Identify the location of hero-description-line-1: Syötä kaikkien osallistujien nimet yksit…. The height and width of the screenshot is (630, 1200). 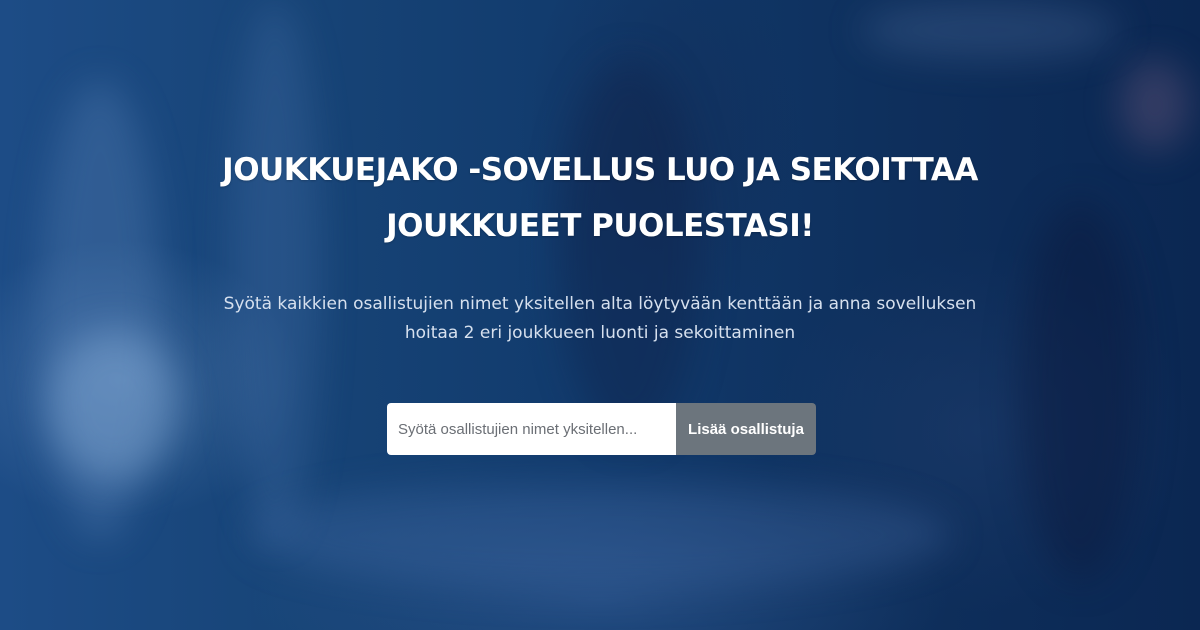
(600, 304).